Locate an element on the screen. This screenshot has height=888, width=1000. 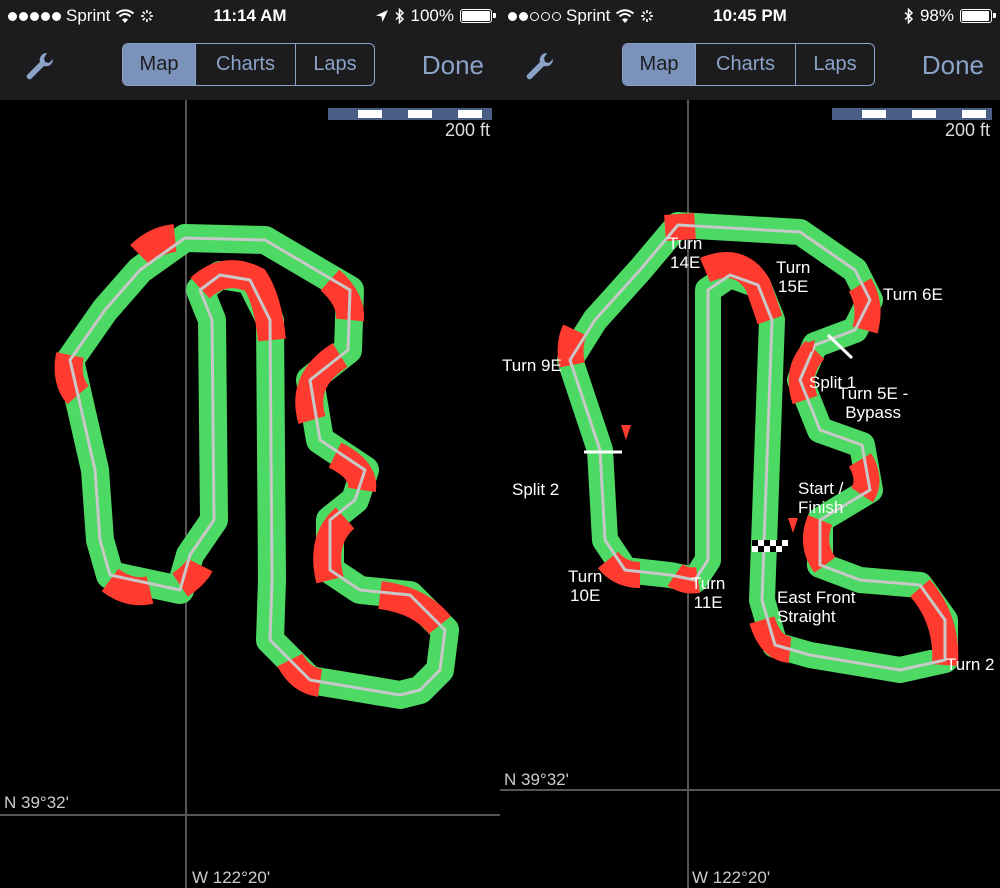
turn-10e-label: Turn 10E is located at coordinates (585, 586).